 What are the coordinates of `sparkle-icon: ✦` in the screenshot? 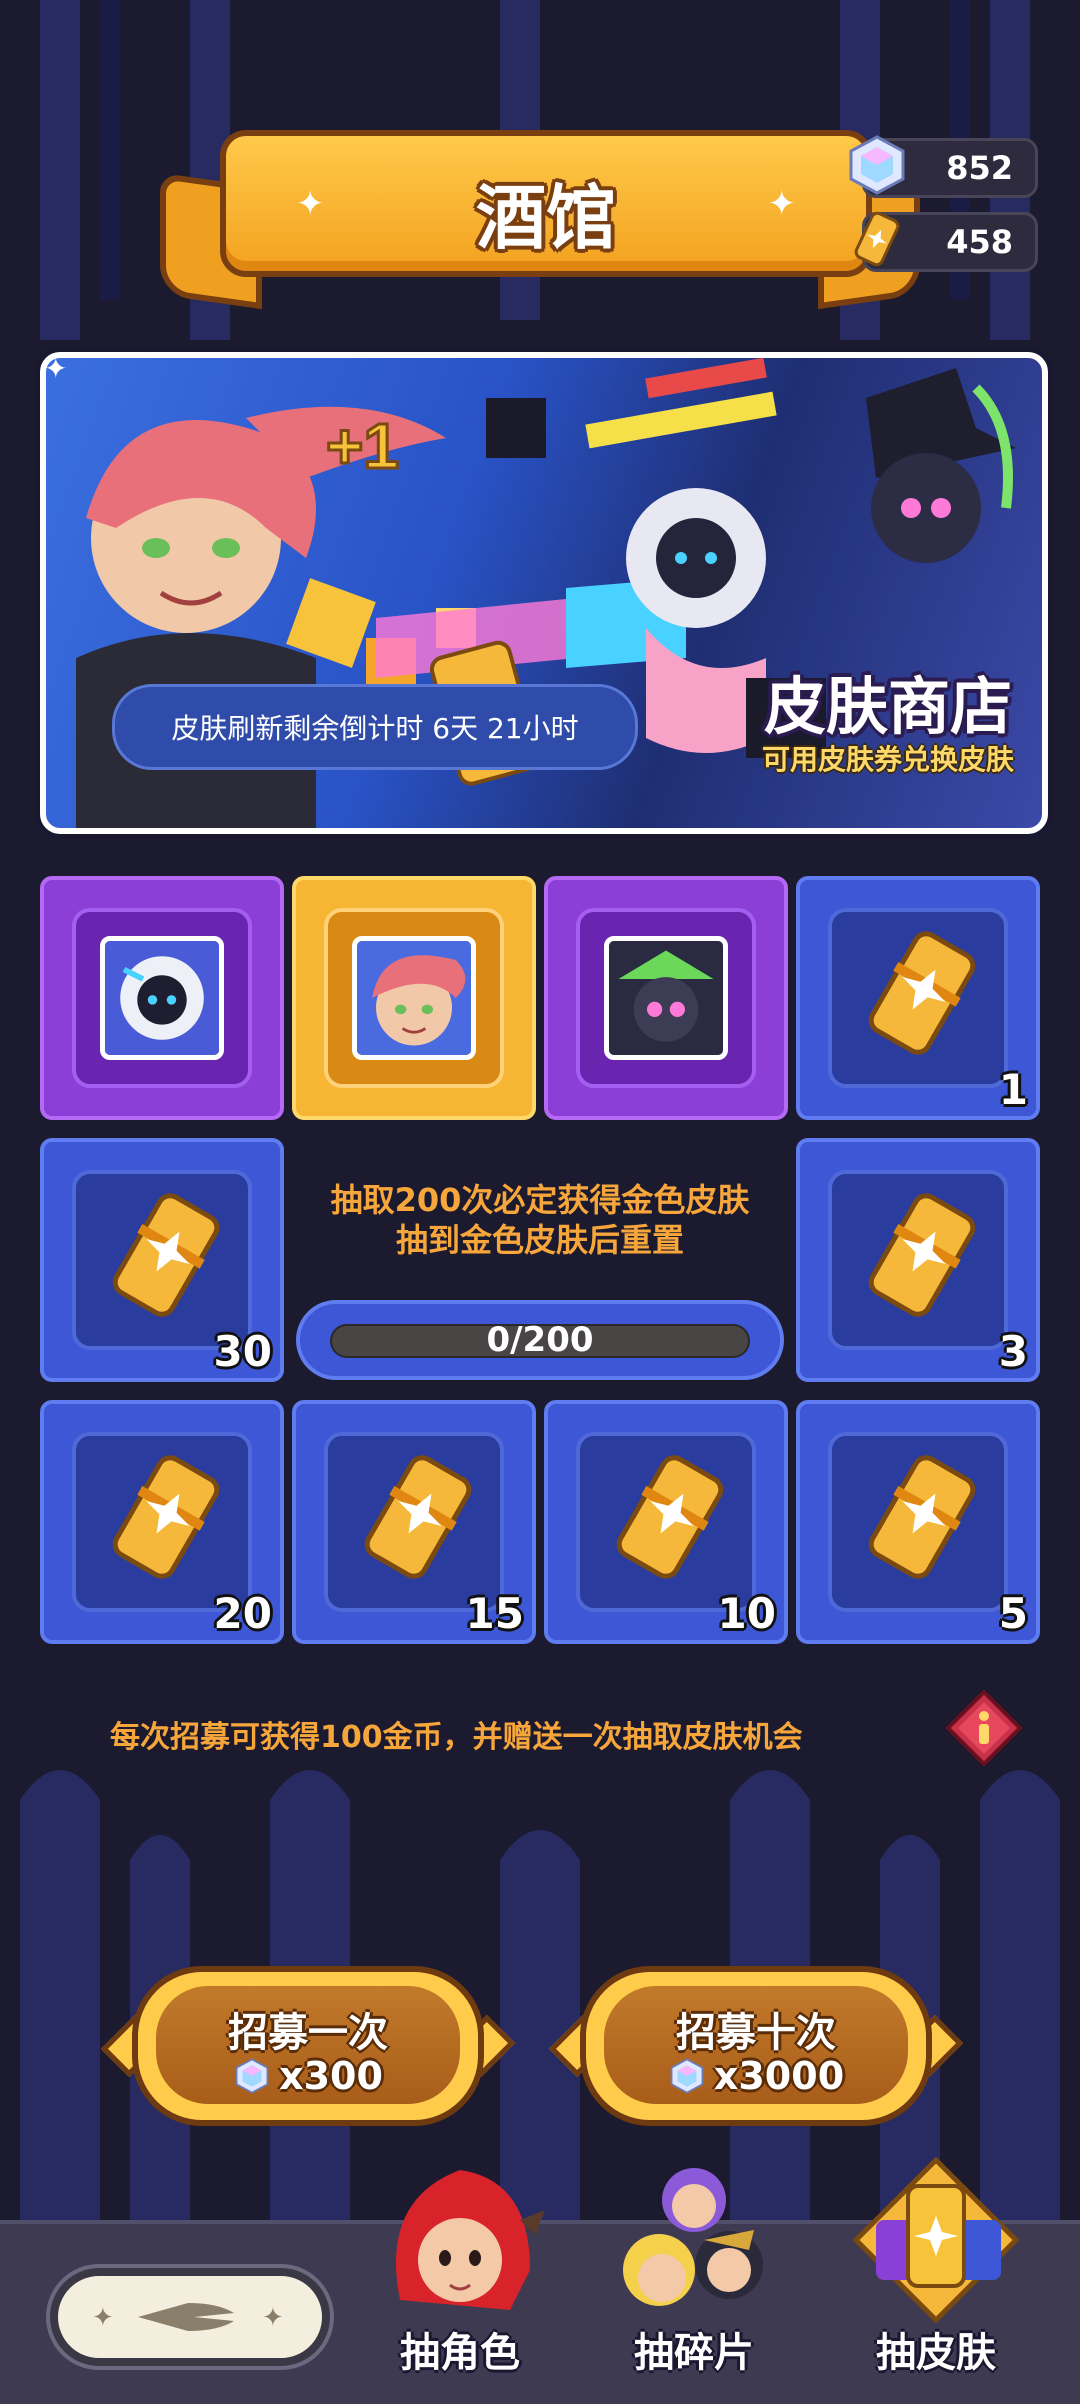 It's located at (56, 368).